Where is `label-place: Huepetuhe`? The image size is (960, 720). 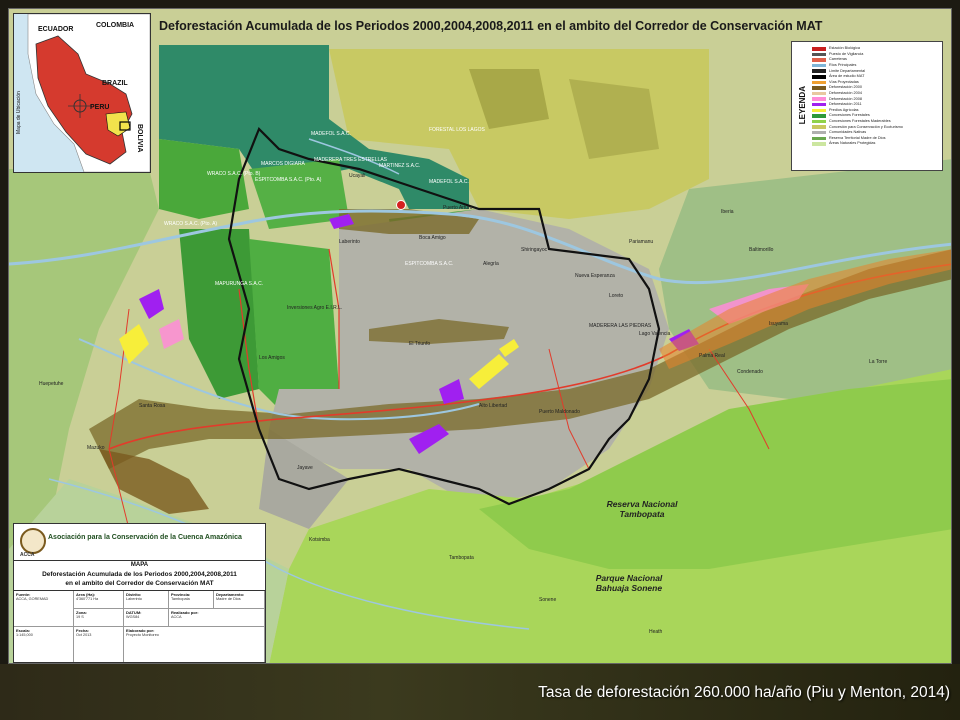
label-place: Huepetuhe is located at coordinates (51, 384).